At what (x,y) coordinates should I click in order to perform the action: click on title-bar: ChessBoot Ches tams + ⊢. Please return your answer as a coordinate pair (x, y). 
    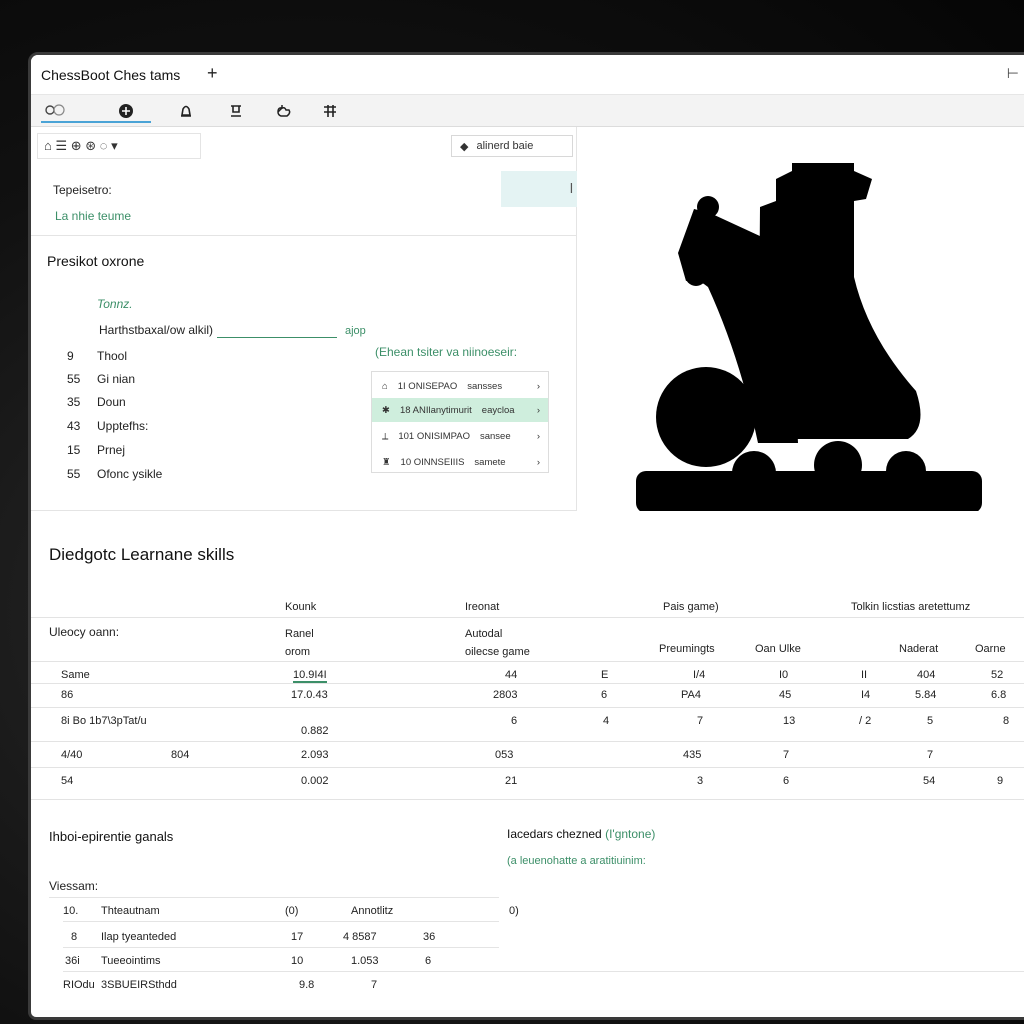
    Looking at the image, I should click on (527, 75).